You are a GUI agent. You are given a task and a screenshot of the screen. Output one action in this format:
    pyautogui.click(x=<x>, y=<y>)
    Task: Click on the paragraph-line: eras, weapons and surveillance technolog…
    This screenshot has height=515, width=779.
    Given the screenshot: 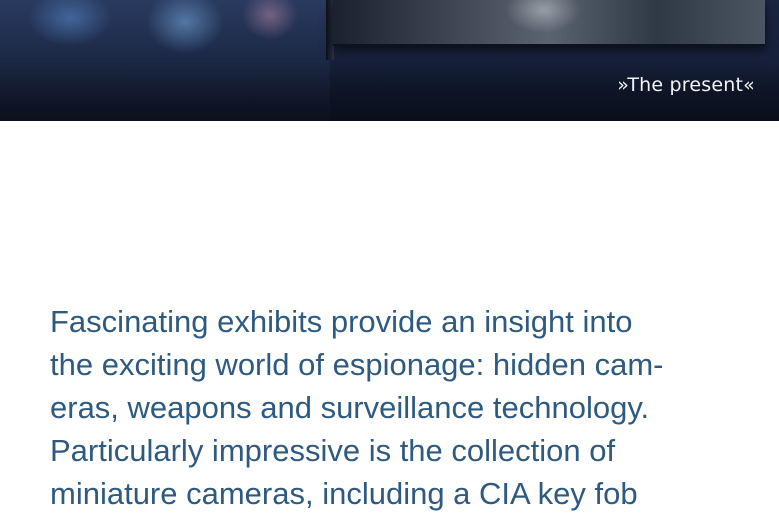 What is the action you would take?
    pyautogui.click(x=350, y=407)
    